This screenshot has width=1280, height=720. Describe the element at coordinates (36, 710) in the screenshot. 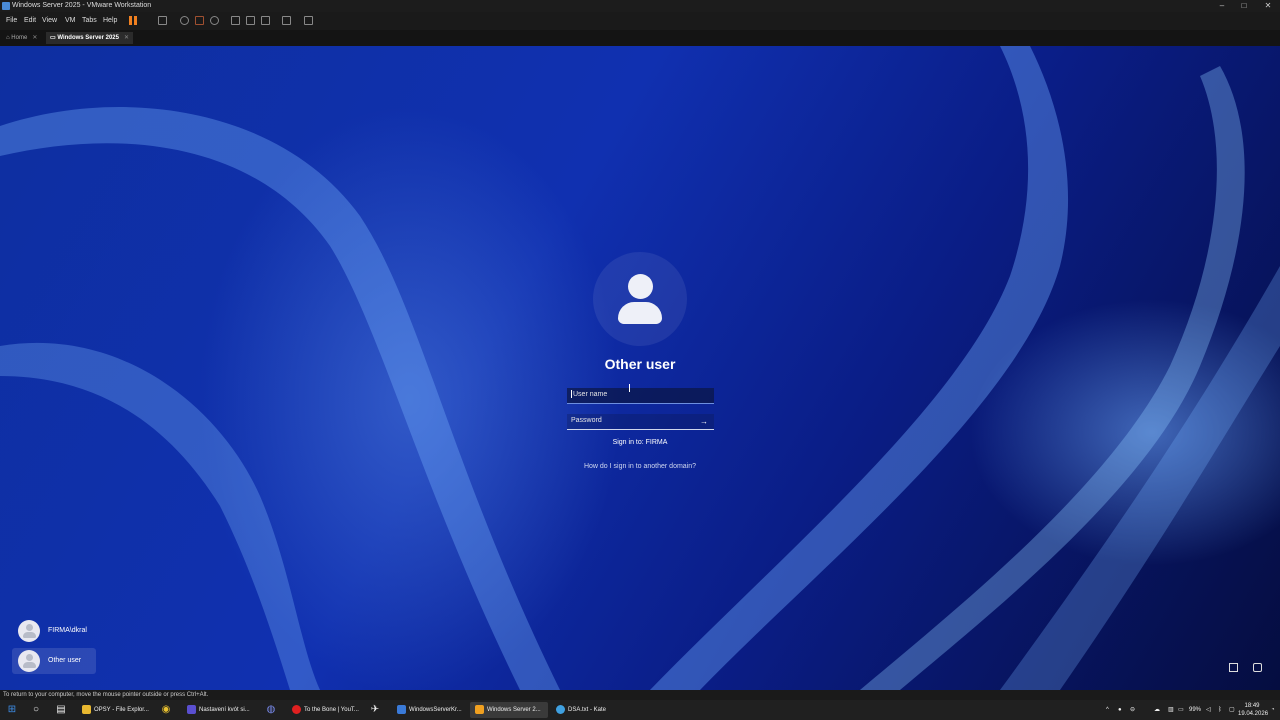

I see `search-icon: ○` at that location.